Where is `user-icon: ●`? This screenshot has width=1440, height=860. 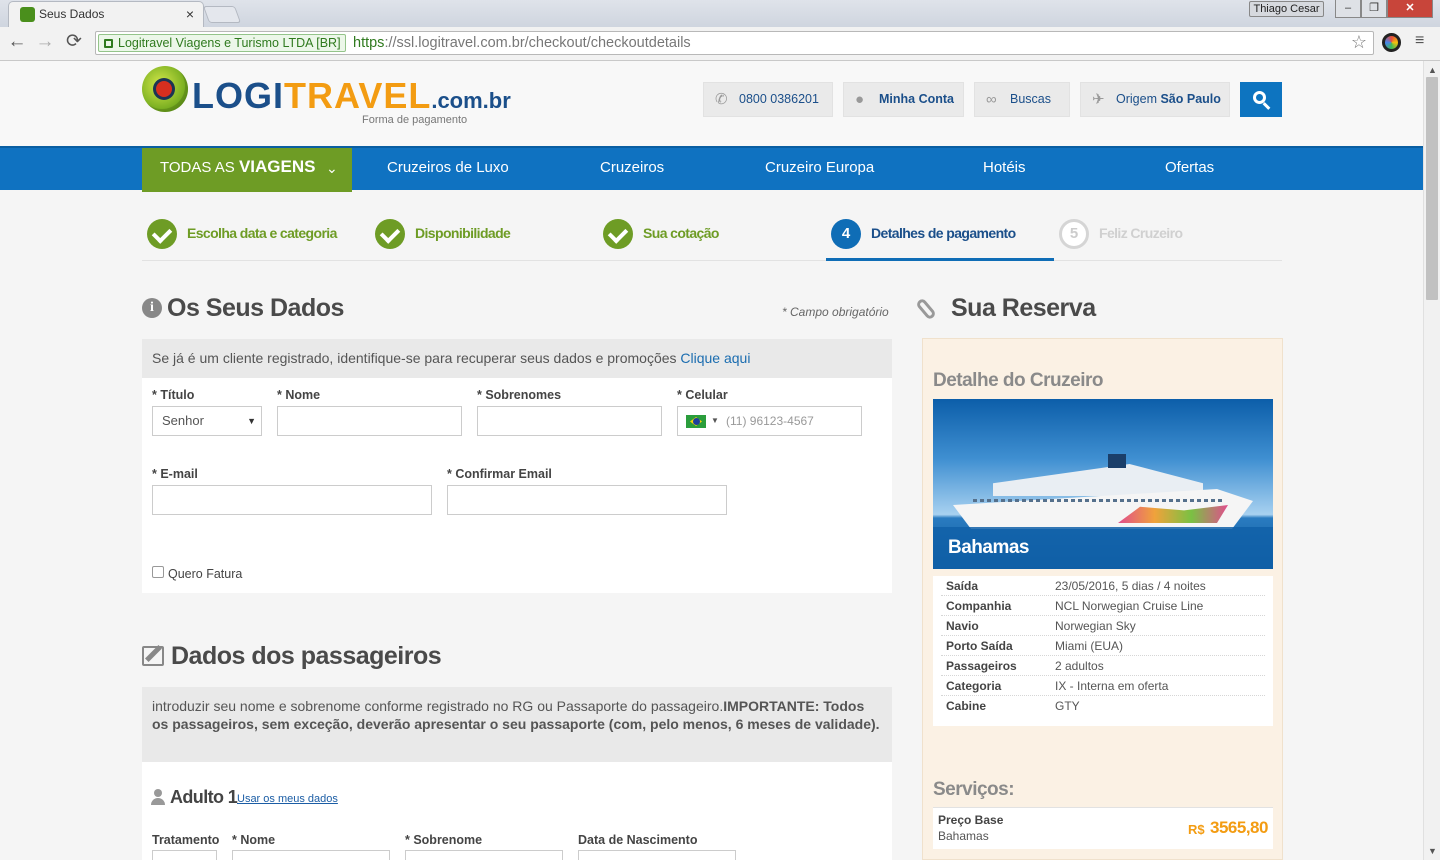
user-icon: ● is located at coordinates (860, 99).